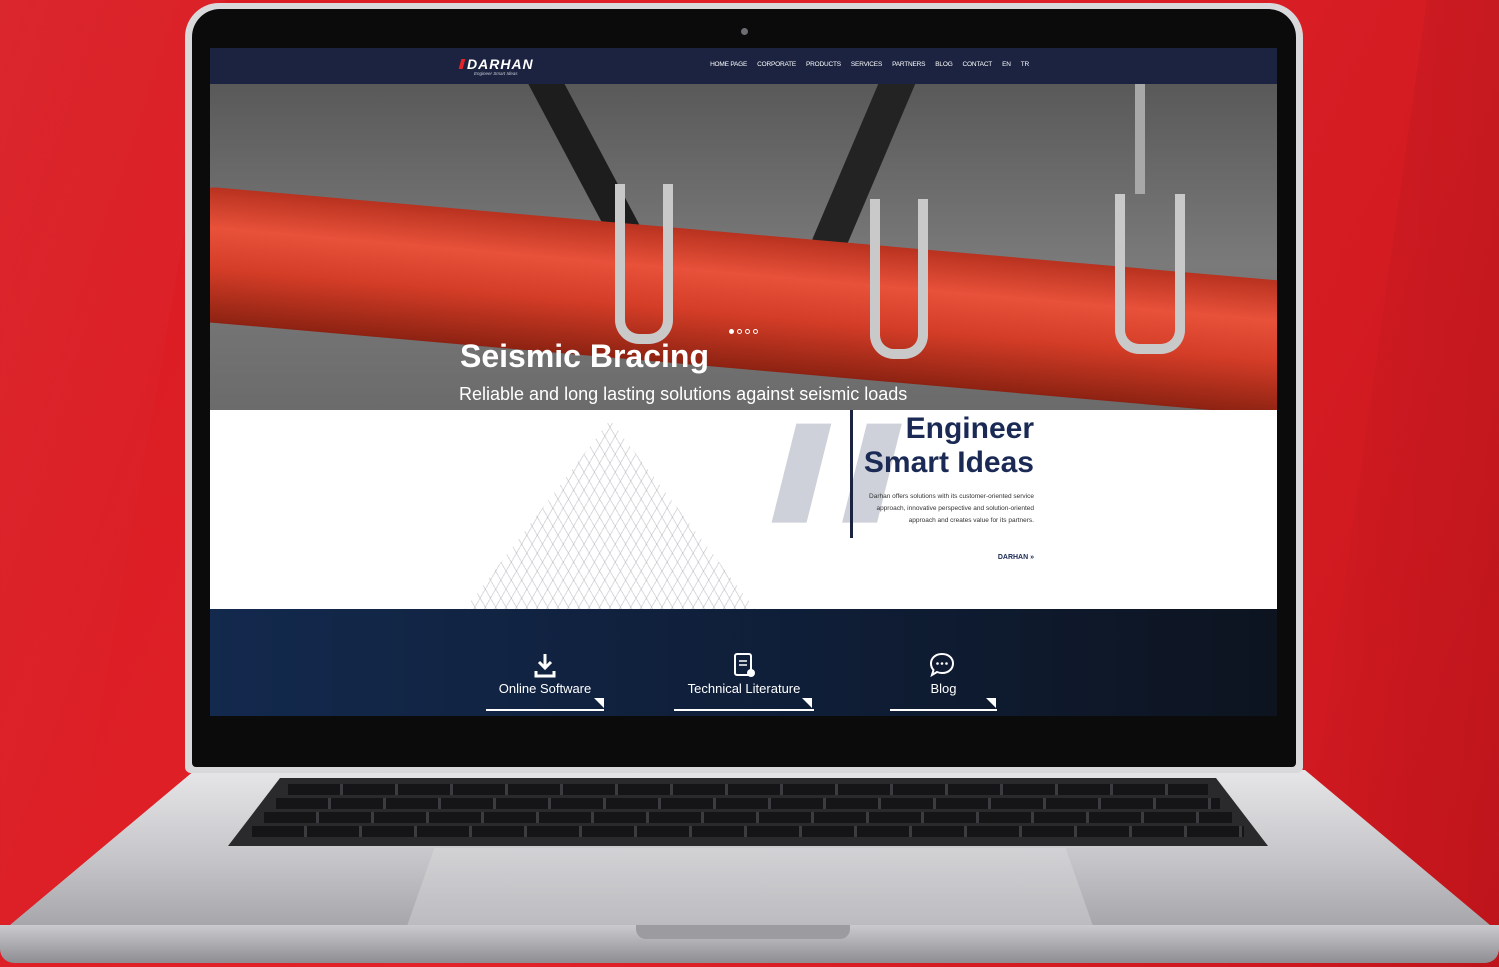 The width and height of the screenshot is (1499, 967). Describe the element at coordinates (823, 64) in the screenshot. I see `nav-products: PRODUCTS` at that location.